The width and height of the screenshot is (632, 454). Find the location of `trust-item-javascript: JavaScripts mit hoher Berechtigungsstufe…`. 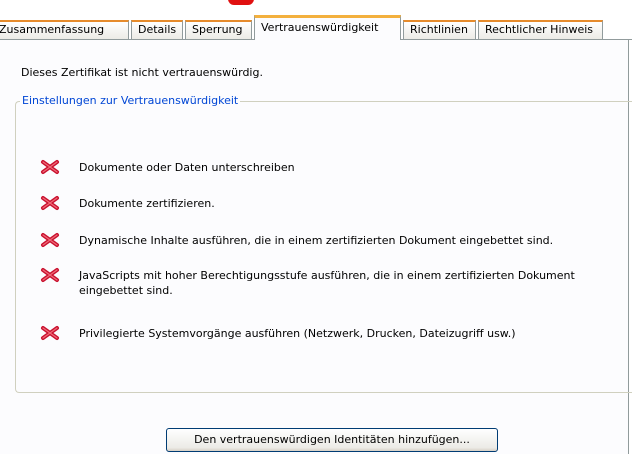

trust-item-javascript: JavaScripts mit hoher Berechtigungsstufe… is located at coordinates (324, 283).